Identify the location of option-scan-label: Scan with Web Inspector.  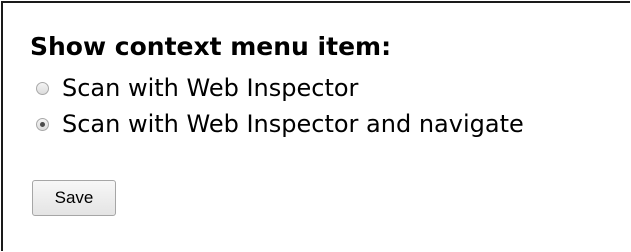
(210, 88).